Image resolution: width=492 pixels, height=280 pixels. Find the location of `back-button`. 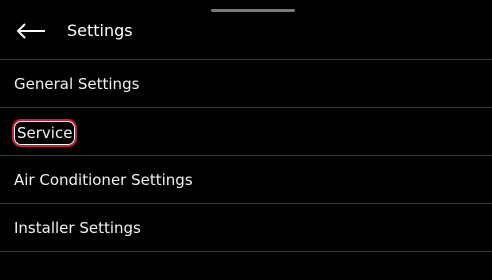

back-button is located at coordinates (31, 31).